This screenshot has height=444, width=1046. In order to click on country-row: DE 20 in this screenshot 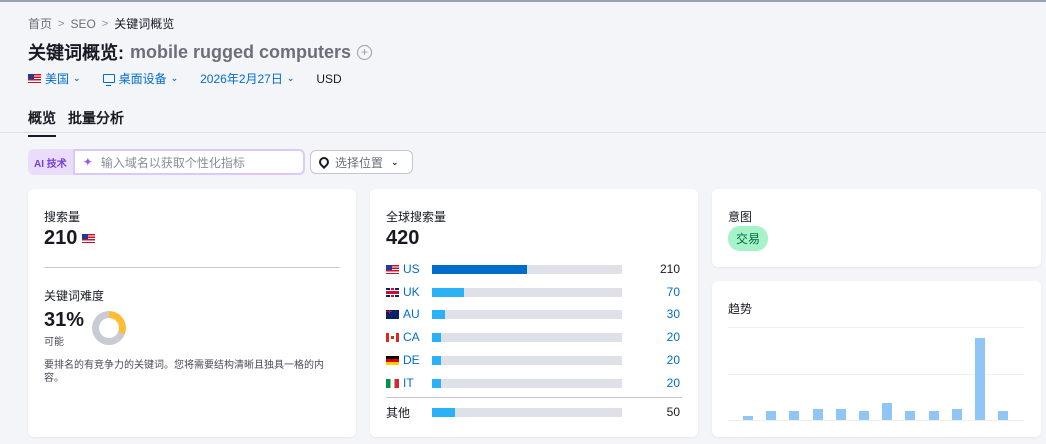, I will do `click(534, 360)`.